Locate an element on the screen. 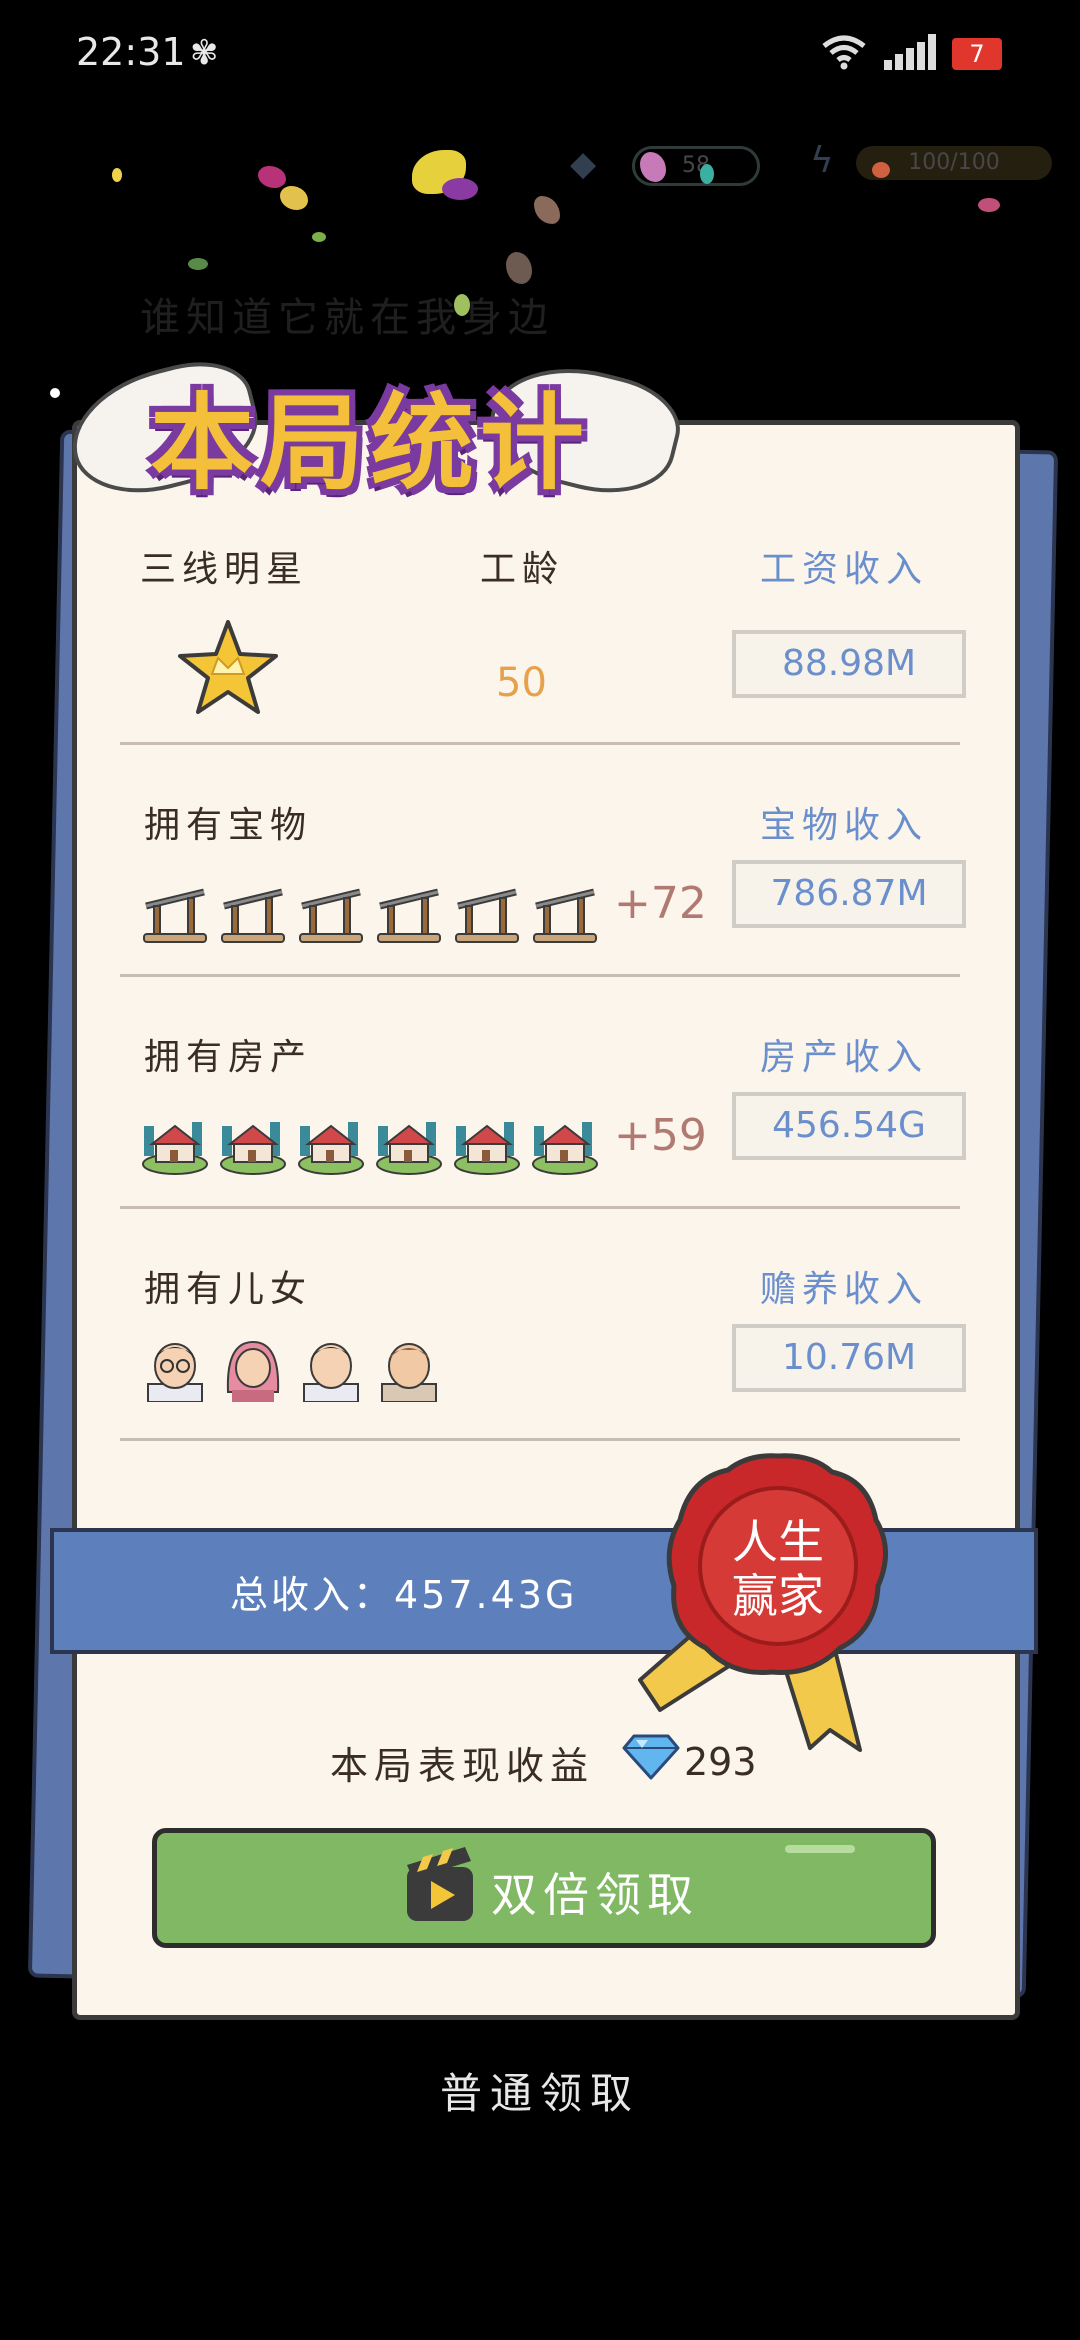  treasure-income-label: 宝物收入 is located at coordinates (844, 825).